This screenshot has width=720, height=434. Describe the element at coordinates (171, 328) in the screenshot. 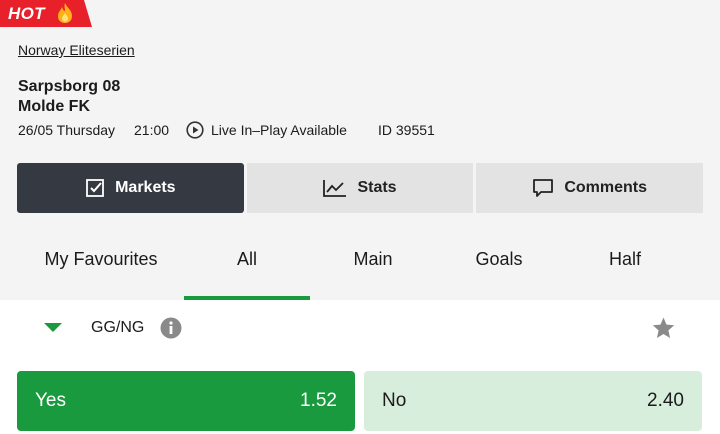

I see `info-icon` at that location.